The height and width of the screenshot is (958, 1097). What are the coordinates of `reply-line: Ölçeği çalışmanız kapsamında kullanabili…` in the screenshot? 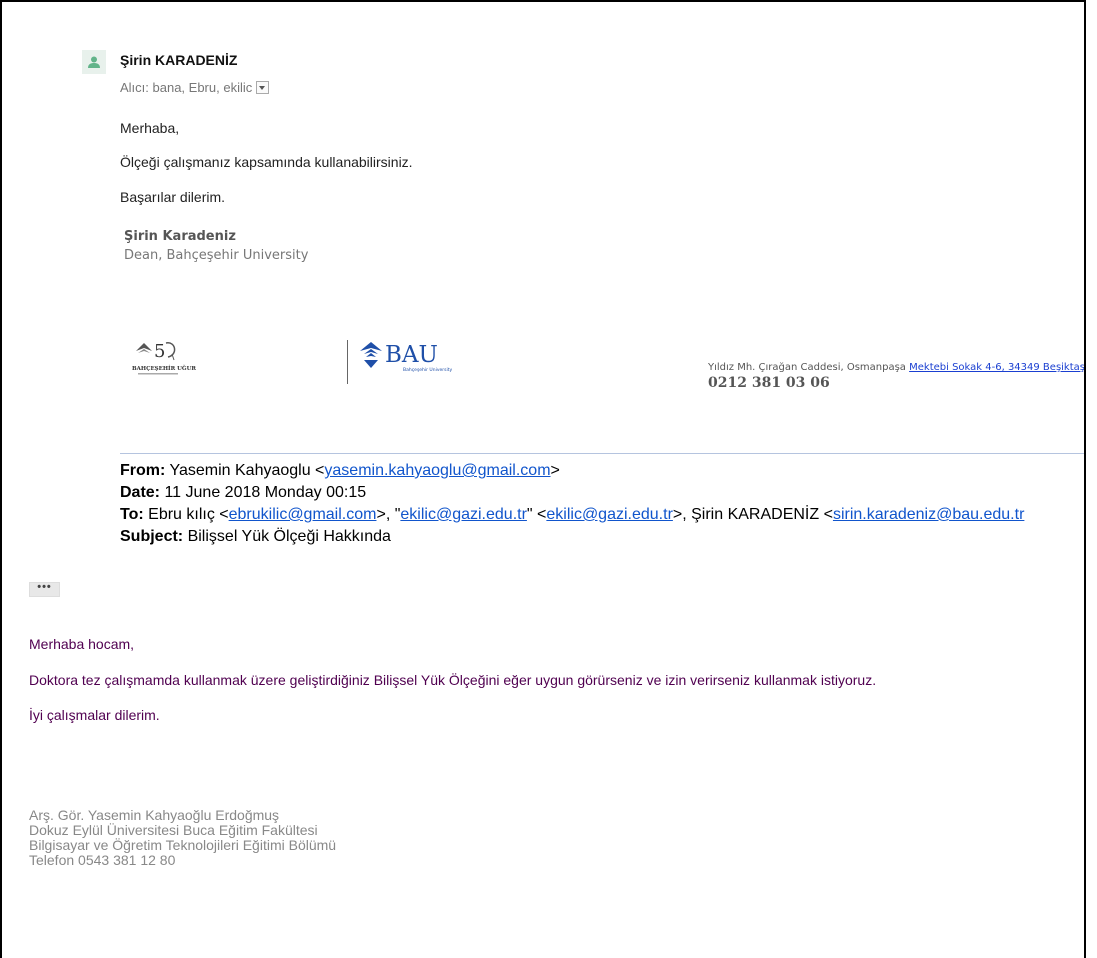 It's located at (266, 162).